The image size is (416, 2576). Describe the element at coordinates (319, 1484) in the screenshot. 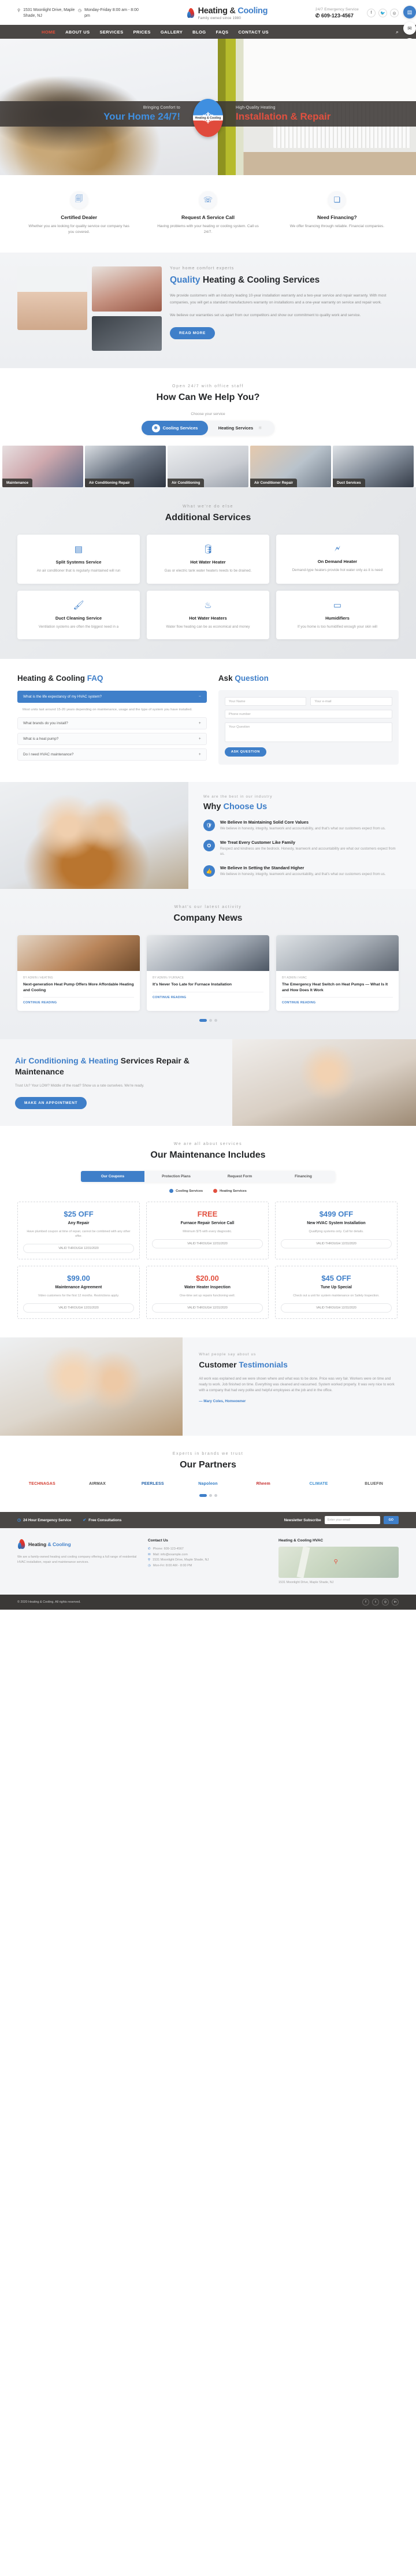

I see `partner-logo: CLIMATE` at that location.